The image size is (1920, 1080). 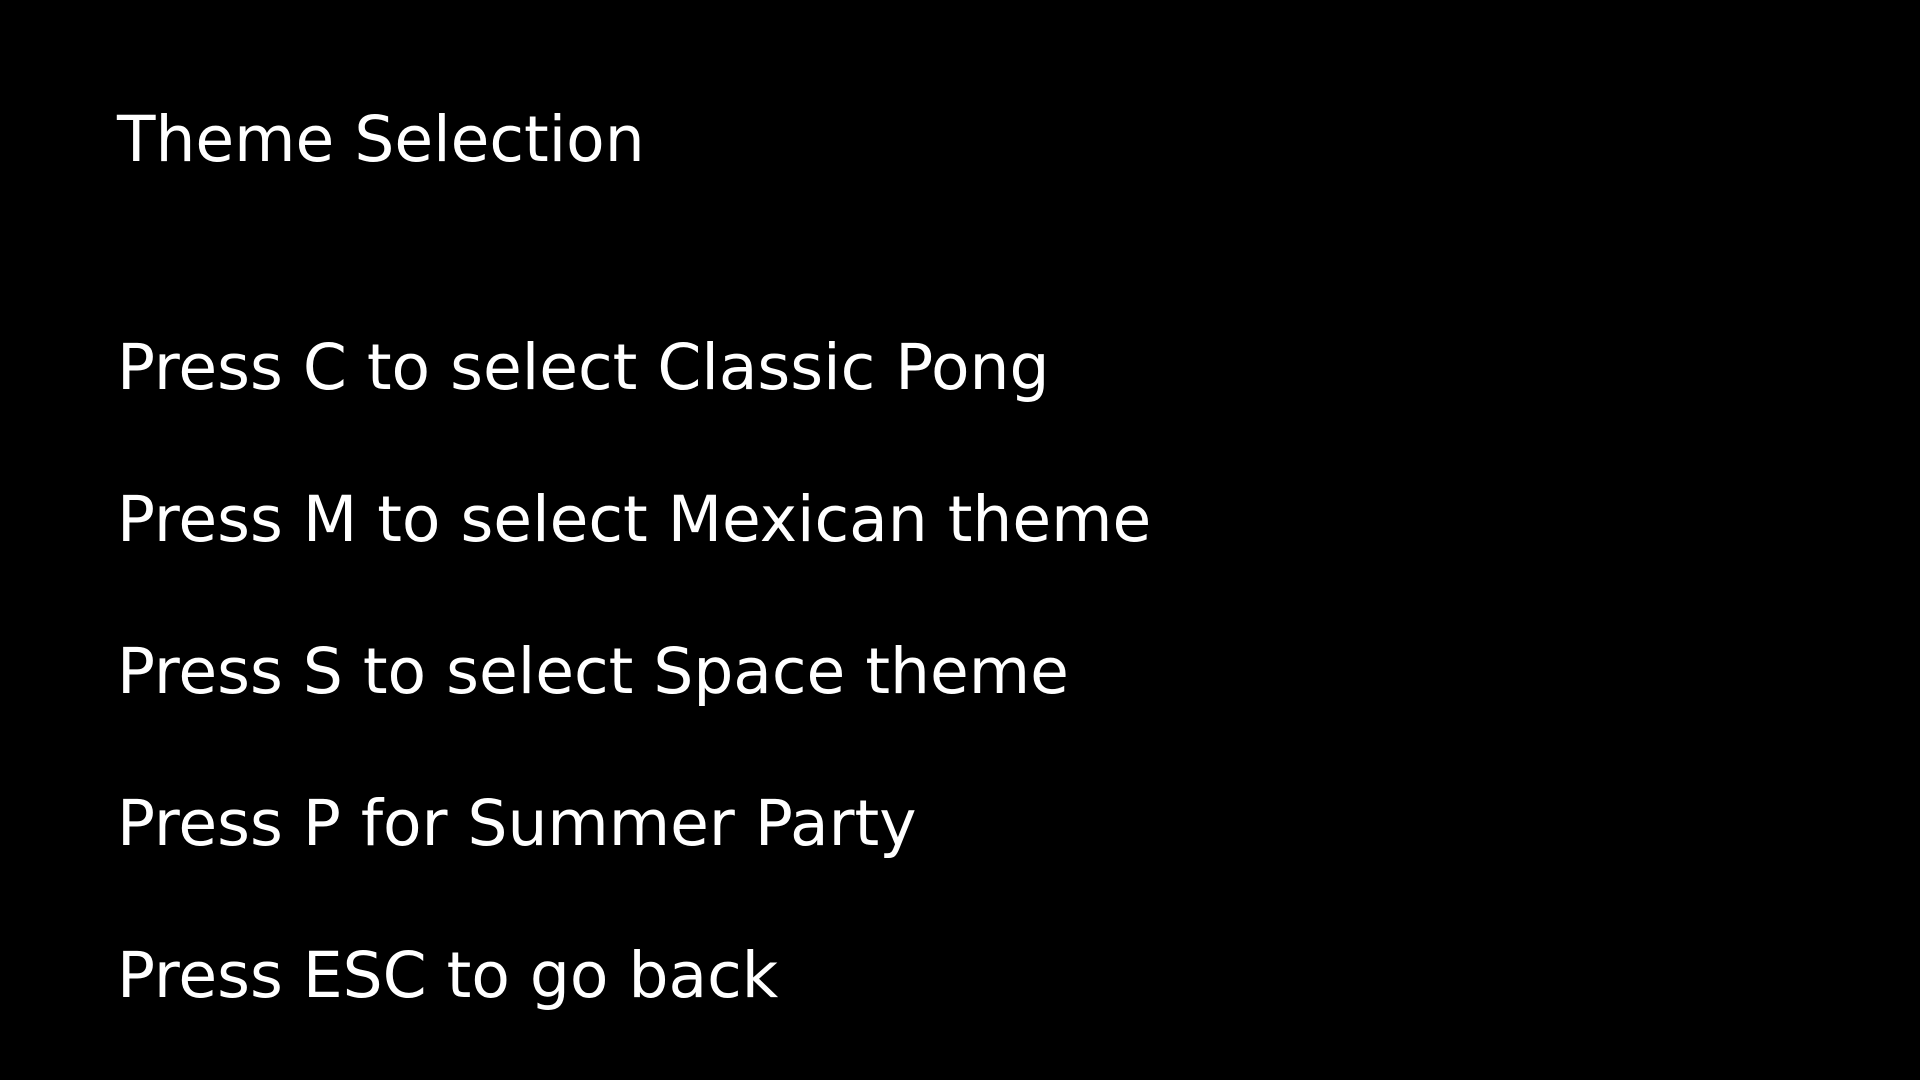 I want to click on option-space-theme: Press S to select Space theme, so click(x=593, y=672).